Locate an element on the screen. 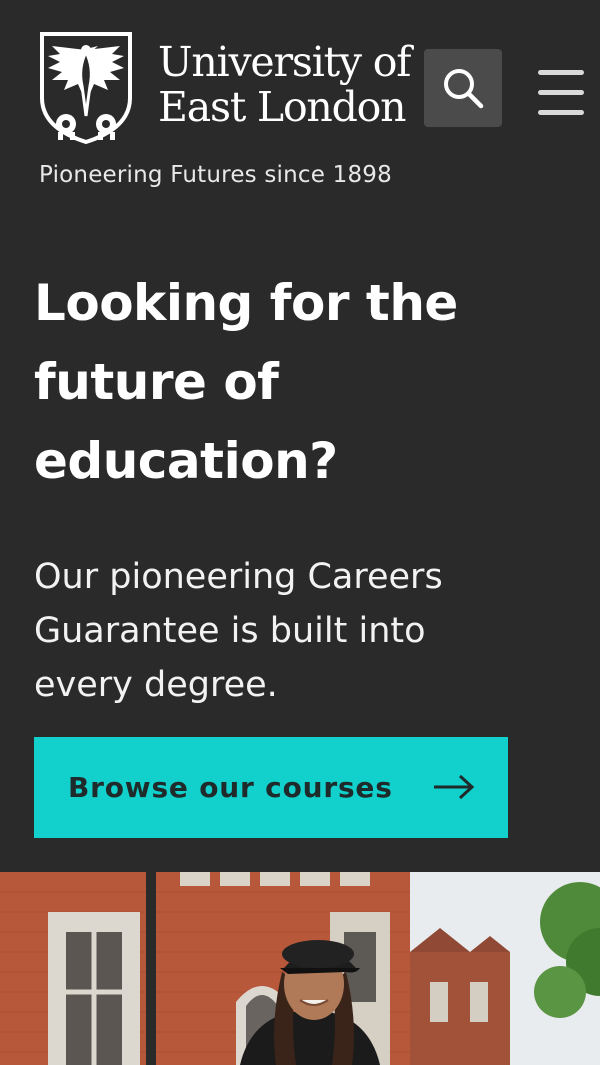  search-button is located at coordinates (463, 88).